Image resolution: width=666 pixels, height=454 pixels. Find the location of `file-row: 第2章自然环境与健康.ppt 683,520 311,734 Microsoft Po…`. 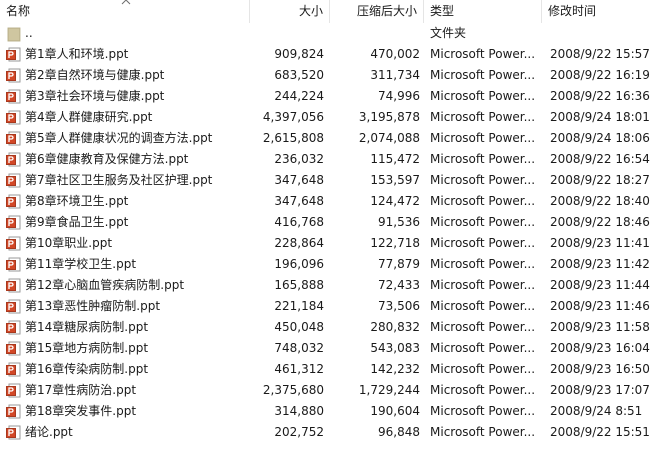

file-row: 第2章自然环境与健康.ppt 683,520 311,734 Microsoft Po… is located at coordinates (333, 75).